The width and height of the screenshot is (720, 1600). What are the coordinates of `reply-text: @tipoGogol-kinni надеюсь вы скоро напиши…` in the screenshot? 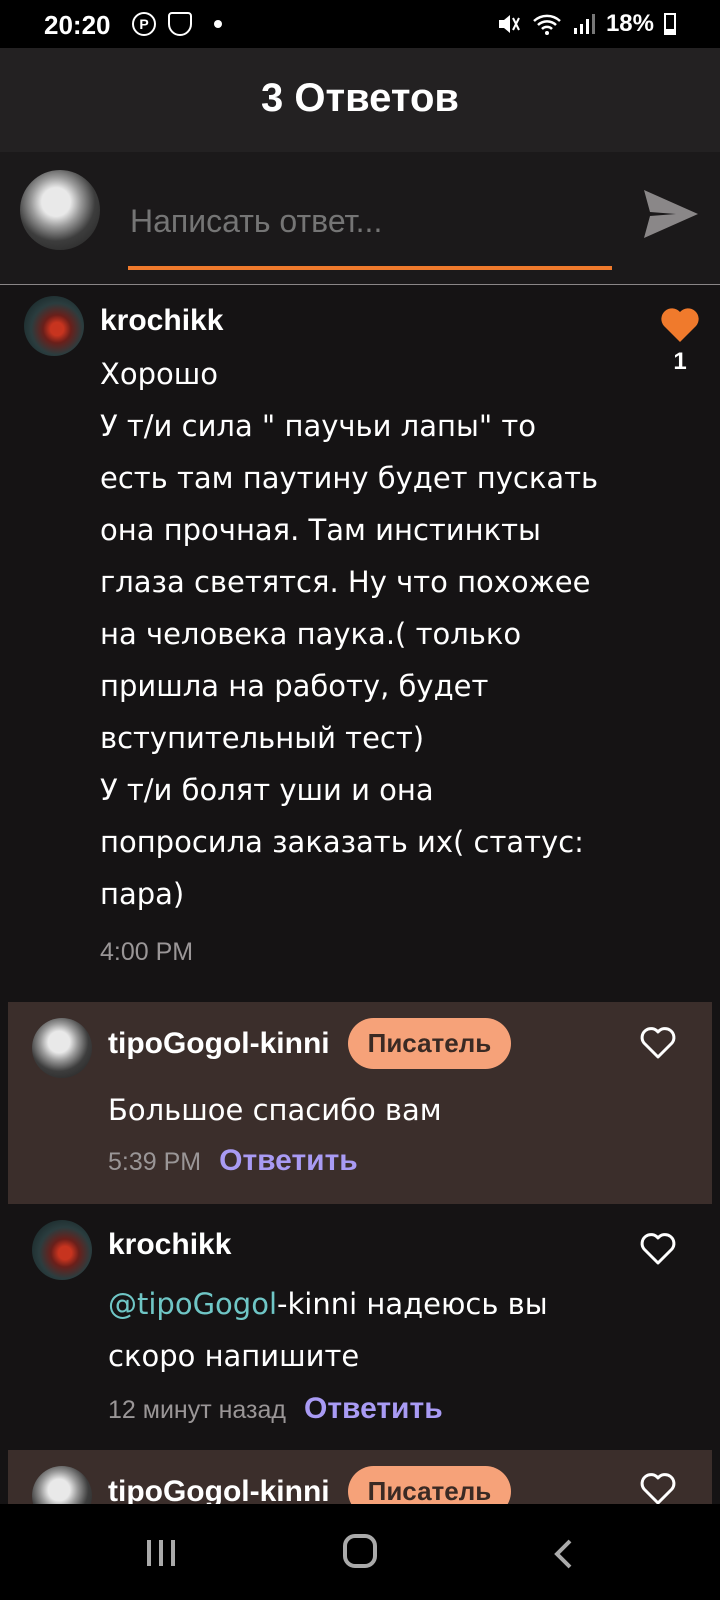 It's located at (368, 1330).